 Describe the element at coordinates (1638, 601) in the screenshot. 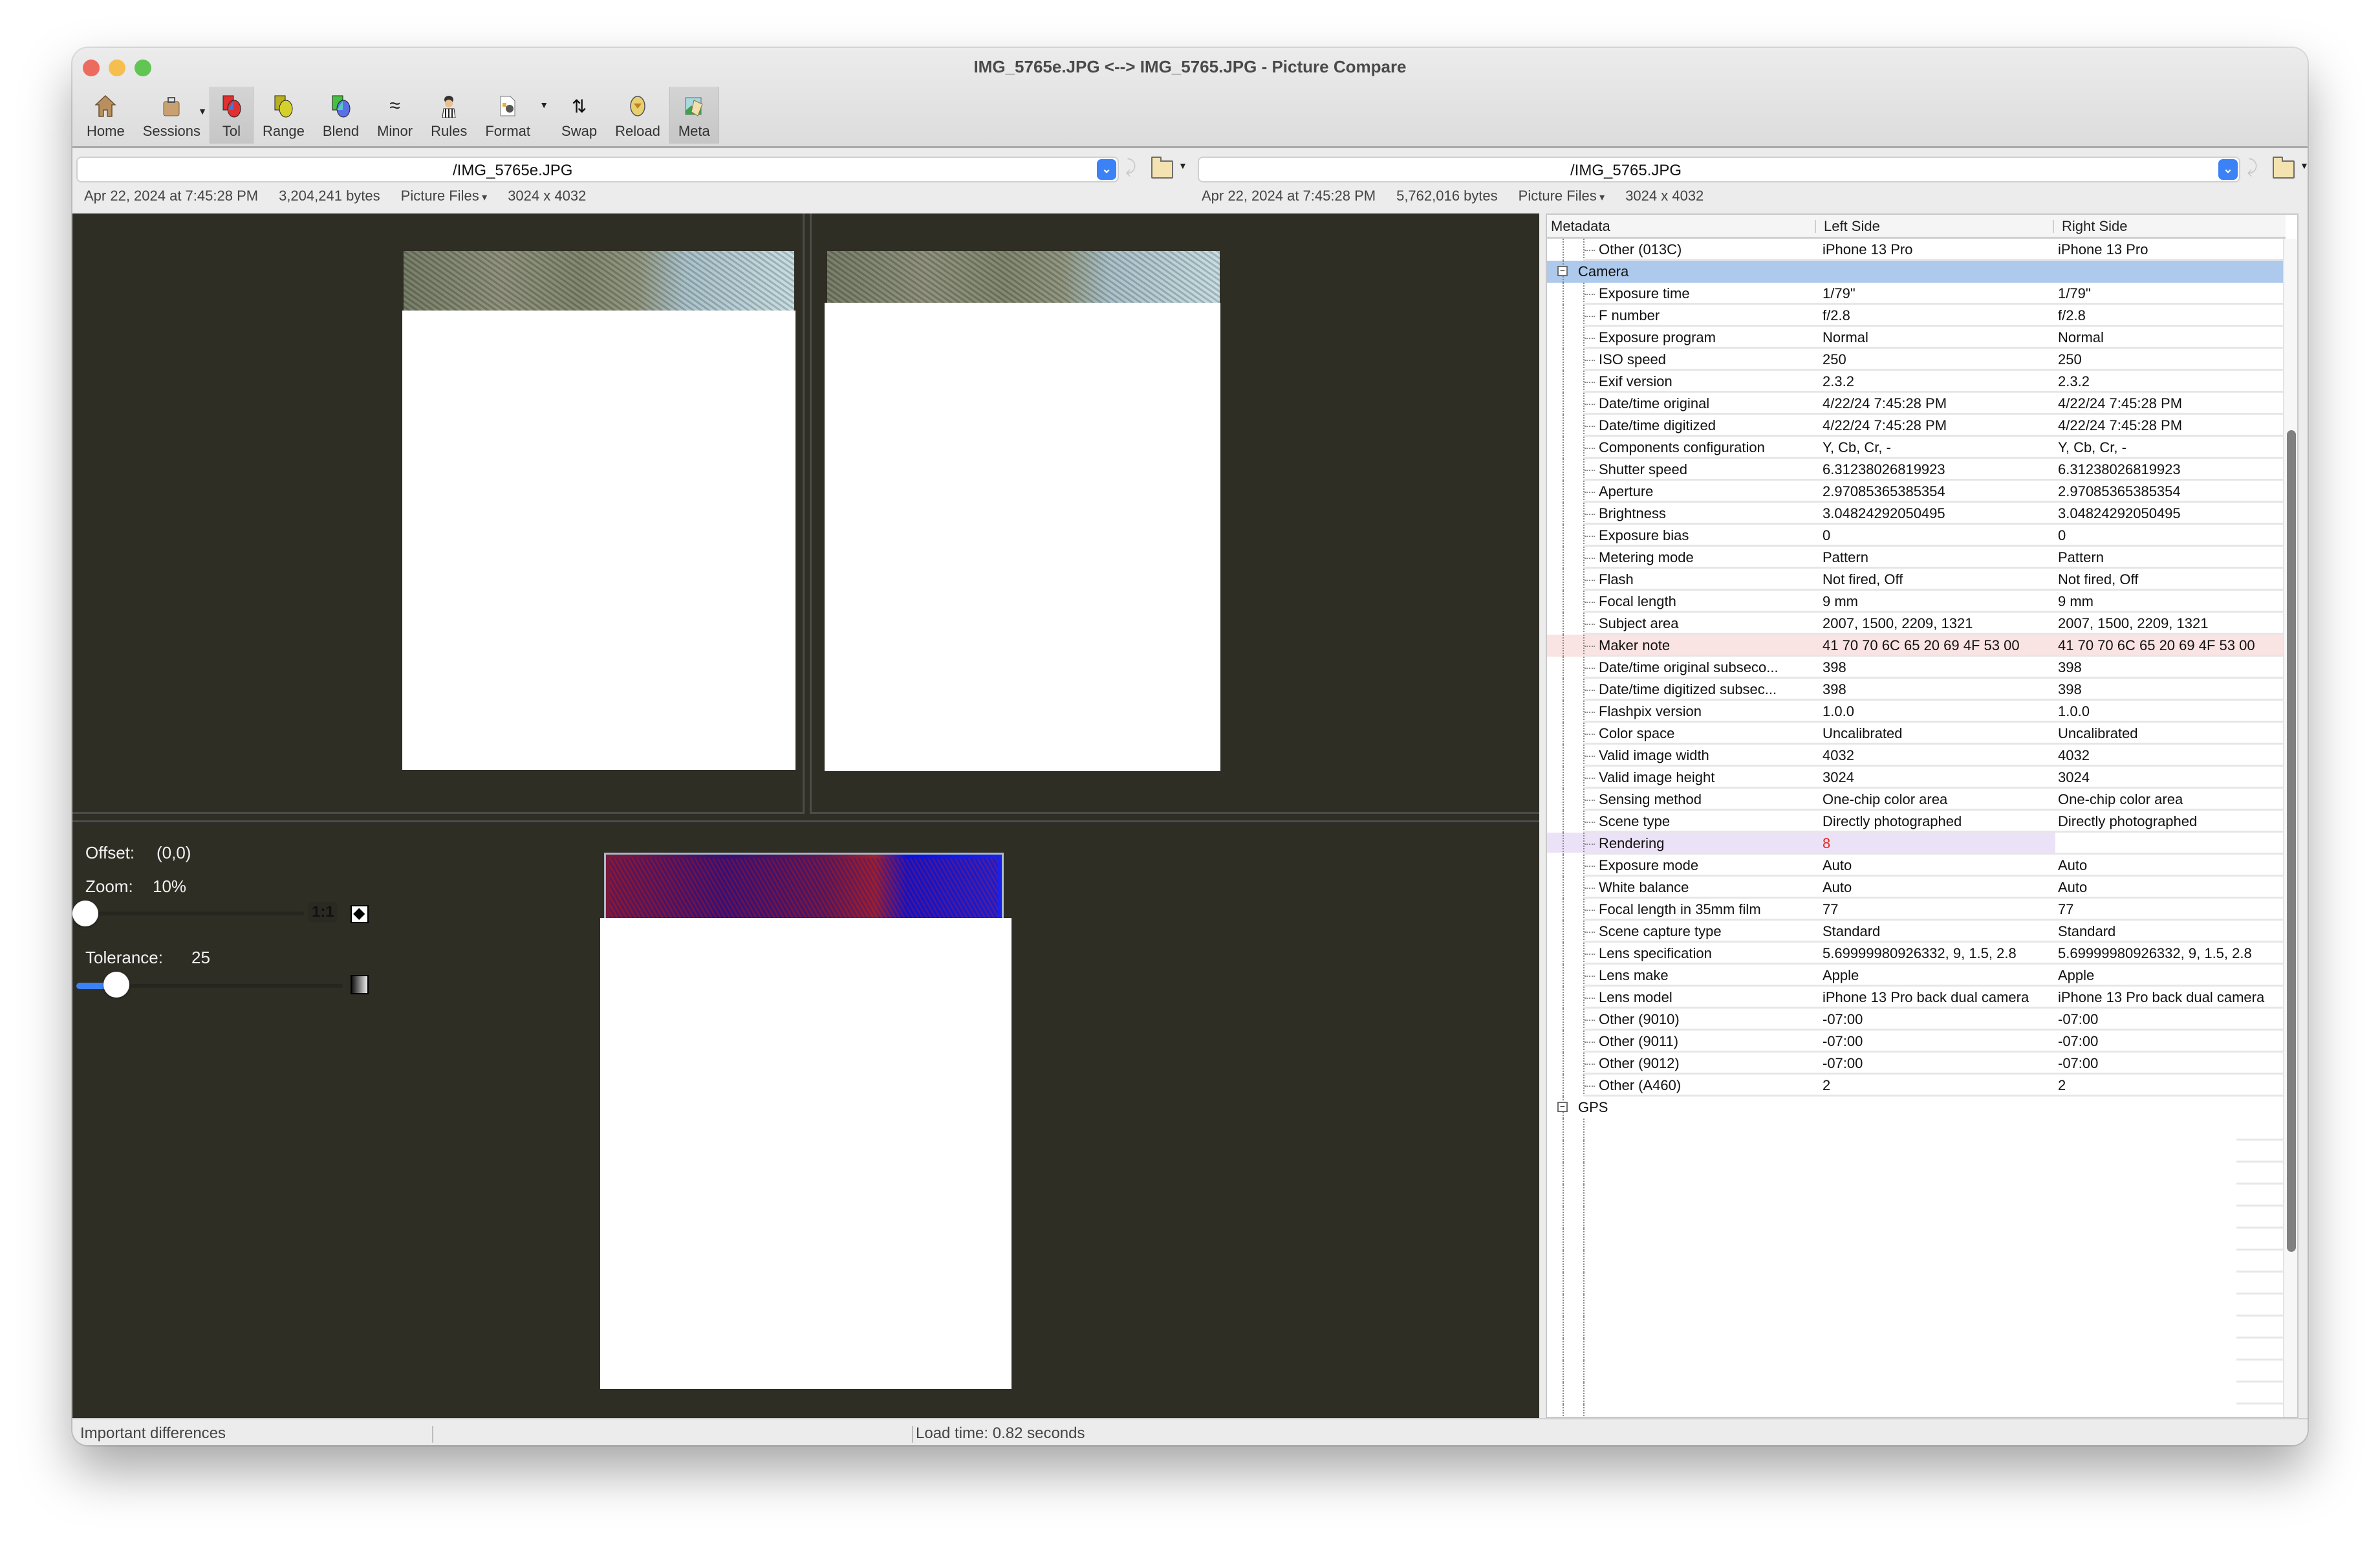

I see `metadata-name: Focal length` at that location.